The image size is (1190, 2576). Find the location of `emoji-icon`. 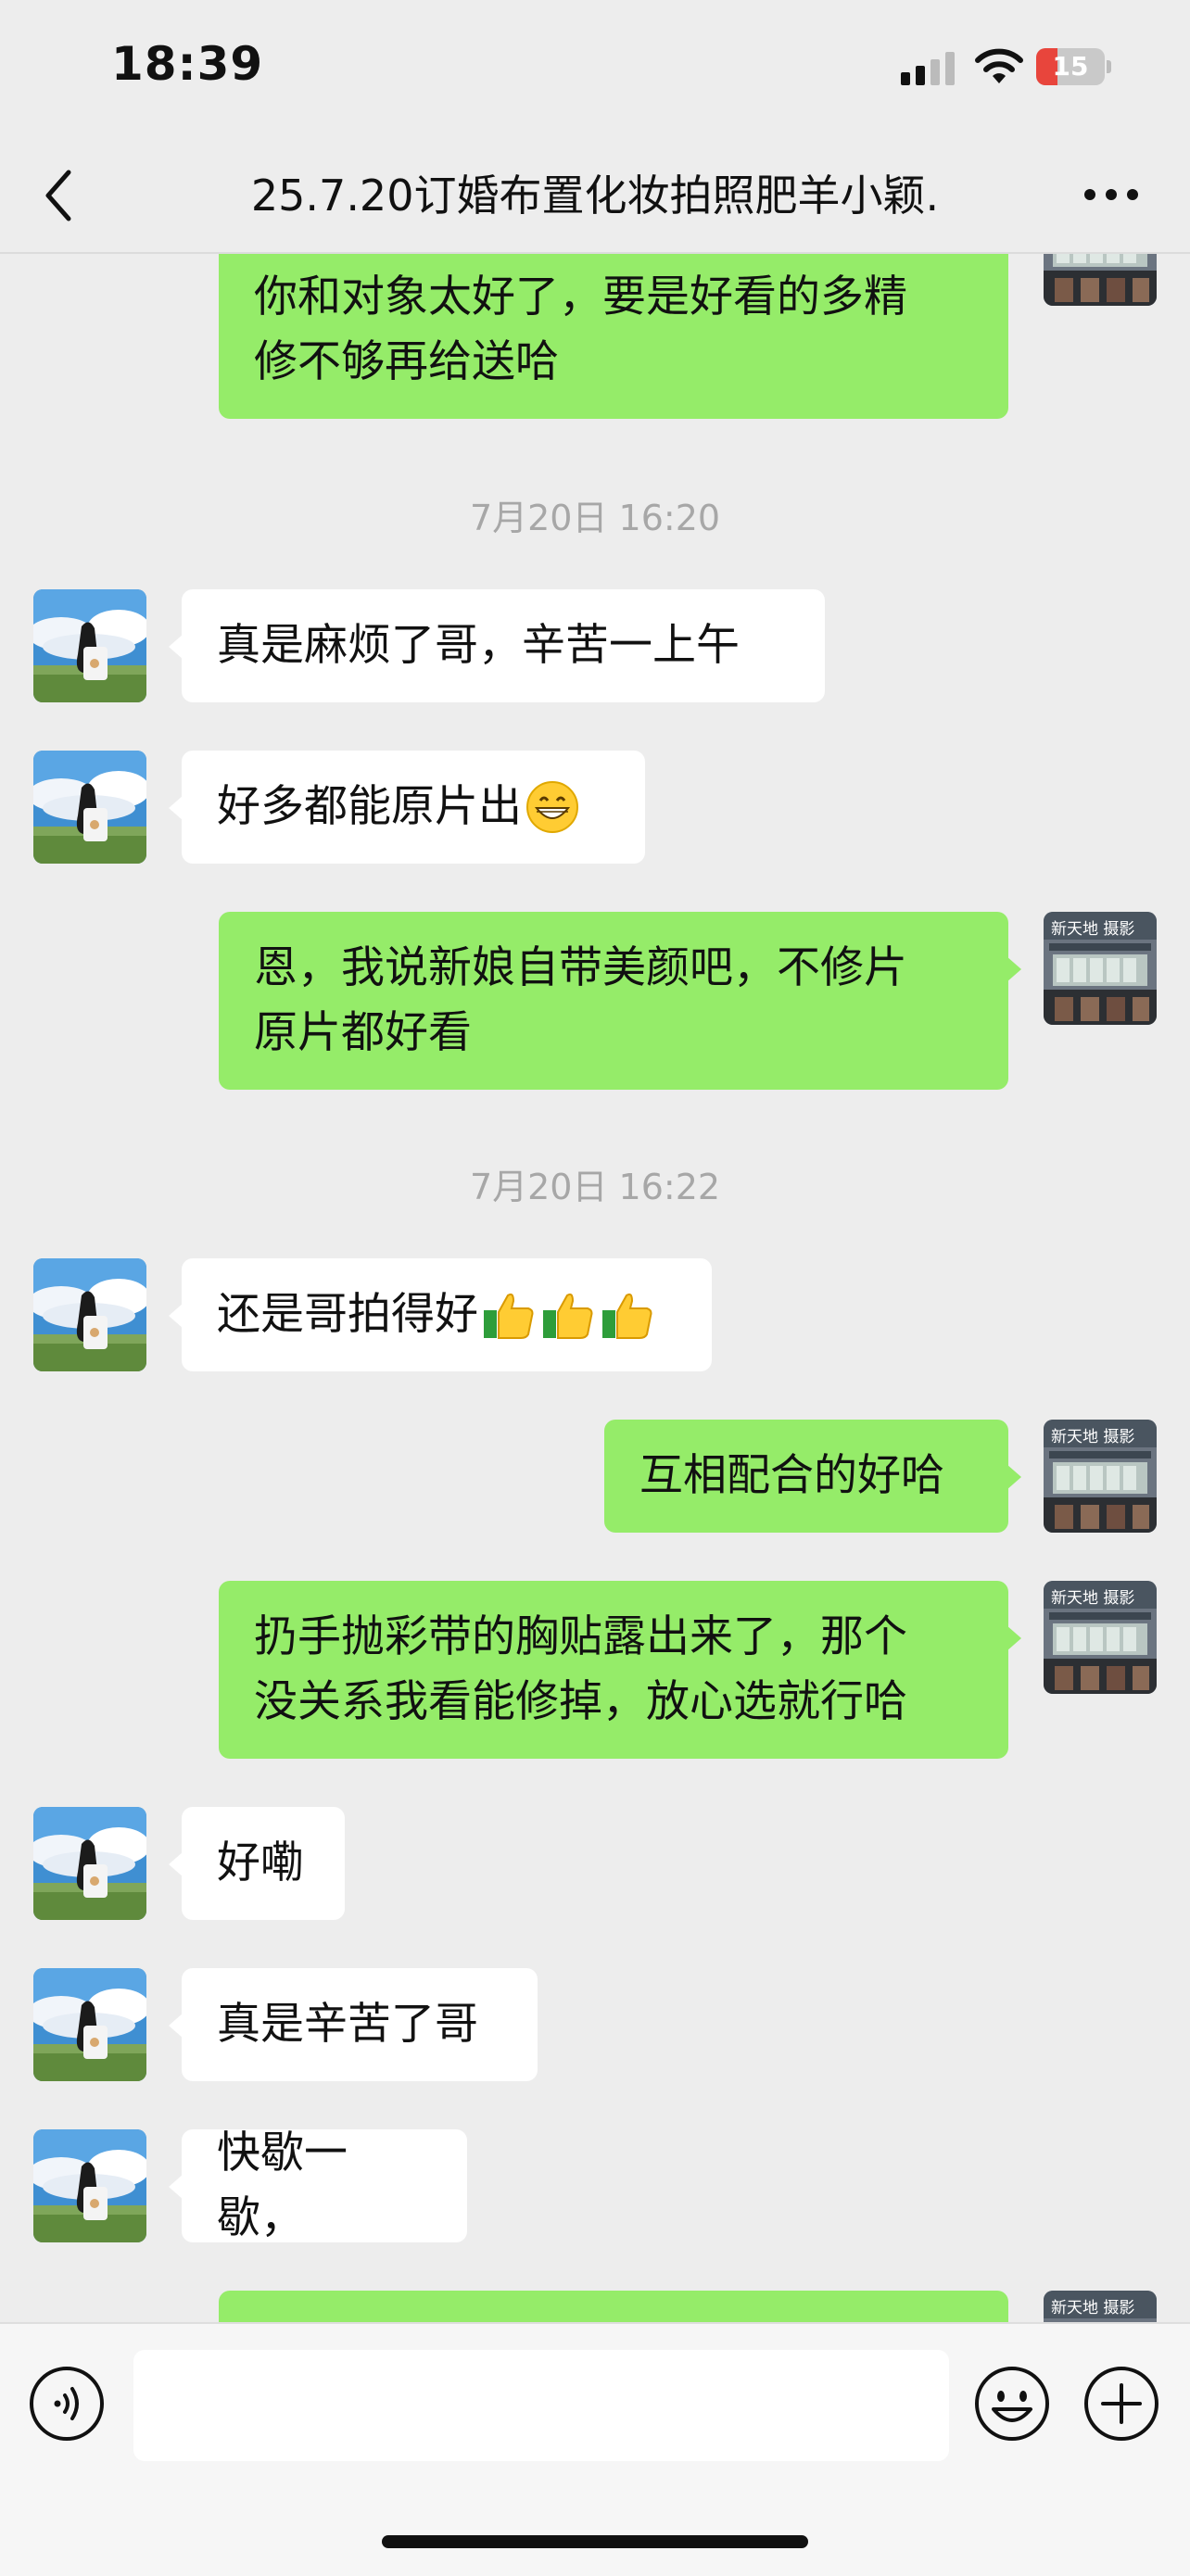

emoji-icon is located at coordinates (1012, 2404).